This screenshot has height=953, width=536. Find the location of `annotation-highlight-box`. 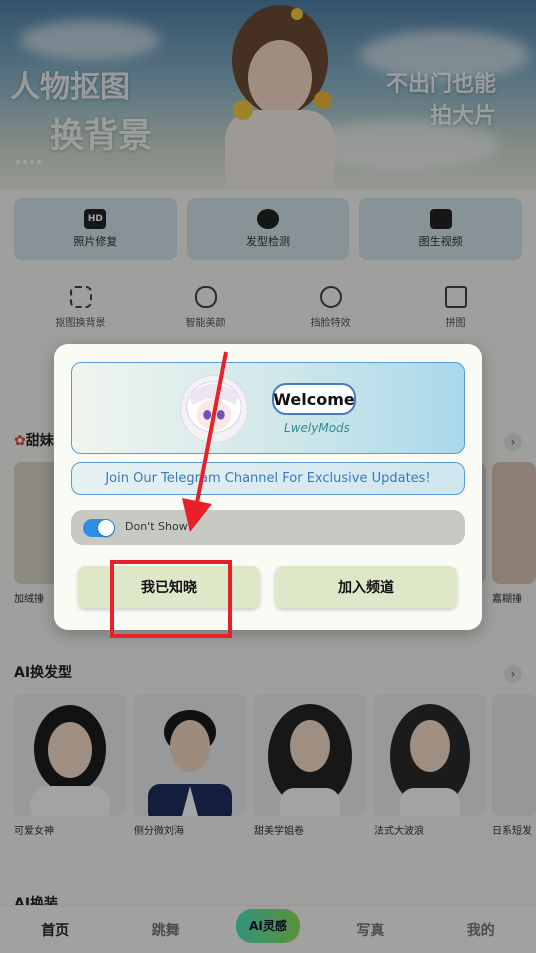

annotation-highlight-box is located at coordinates (171, 599).